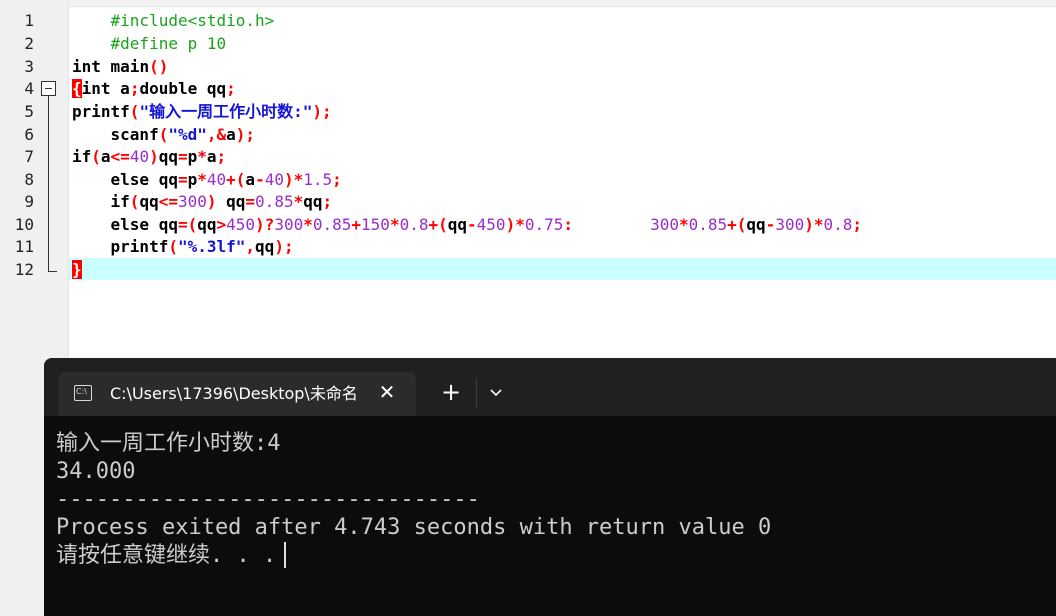 Image resolution: width=1056 pixels, height=616 pixels. Describe the element at coordinates (52, 271) in the screenshot. I see `fold-guide-end` at that location.